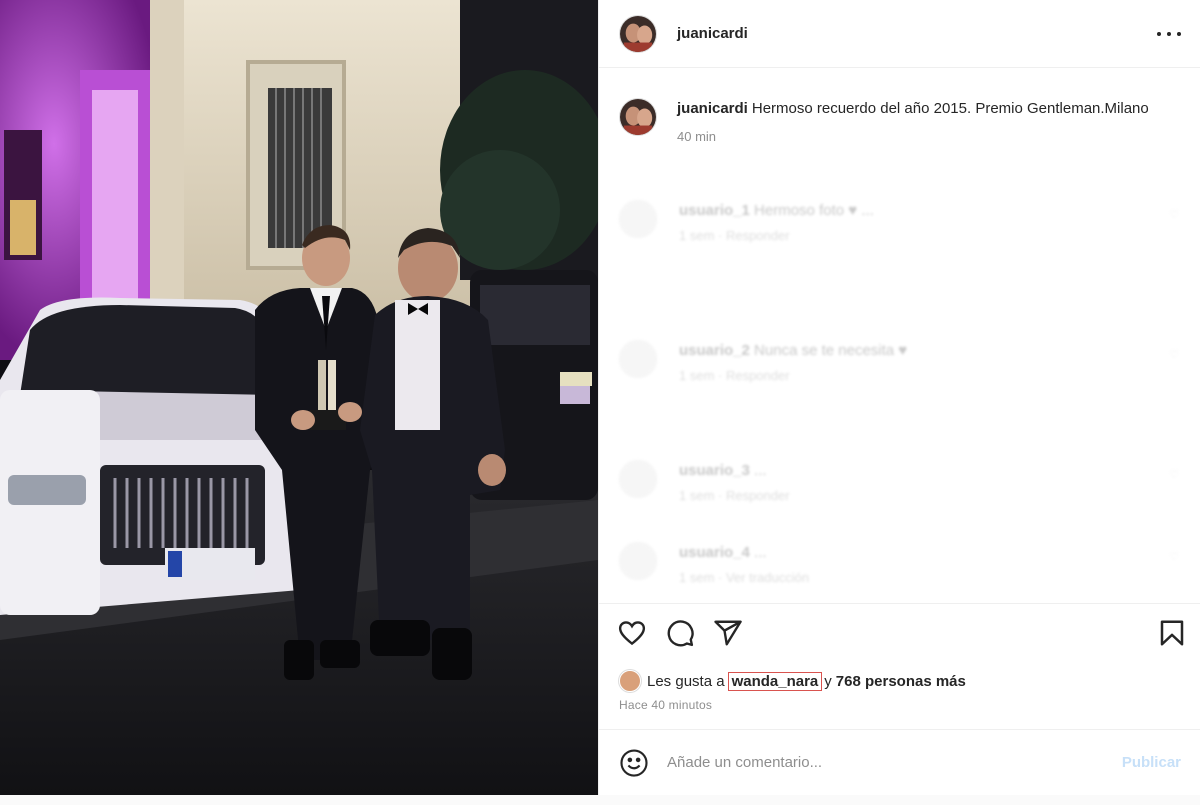  Describe the element at coordinates (828, 681) in the screenshot. I see `likes-conjunction: y` at that location.